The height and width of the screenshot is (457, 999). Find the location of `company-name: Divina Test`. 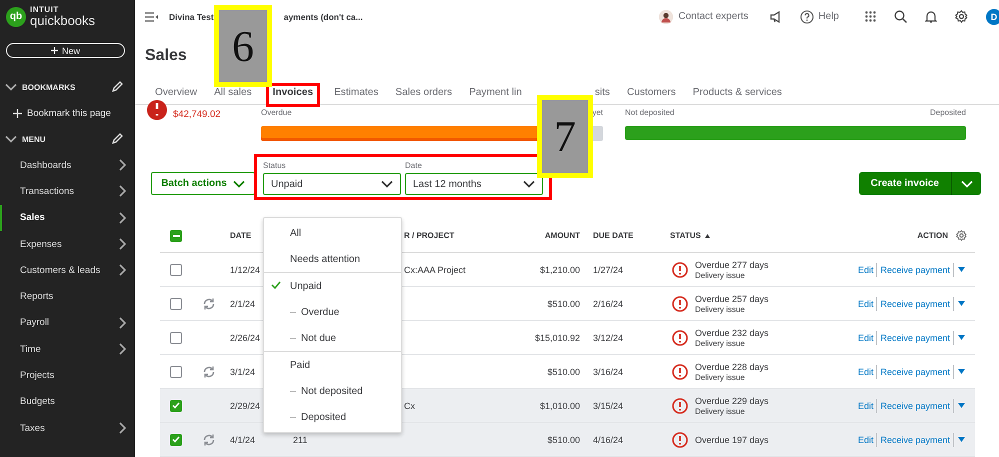

company-name: Divina Test is located at coordinates (191, 17).